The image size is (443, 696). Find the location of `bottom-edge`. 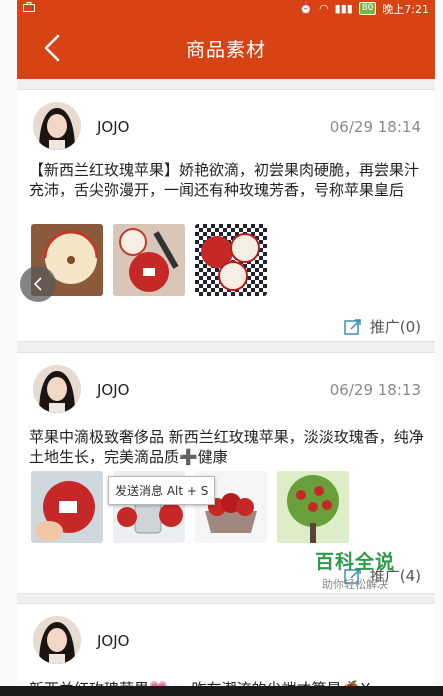

bottom-edge is located at coordinates (221, 691).